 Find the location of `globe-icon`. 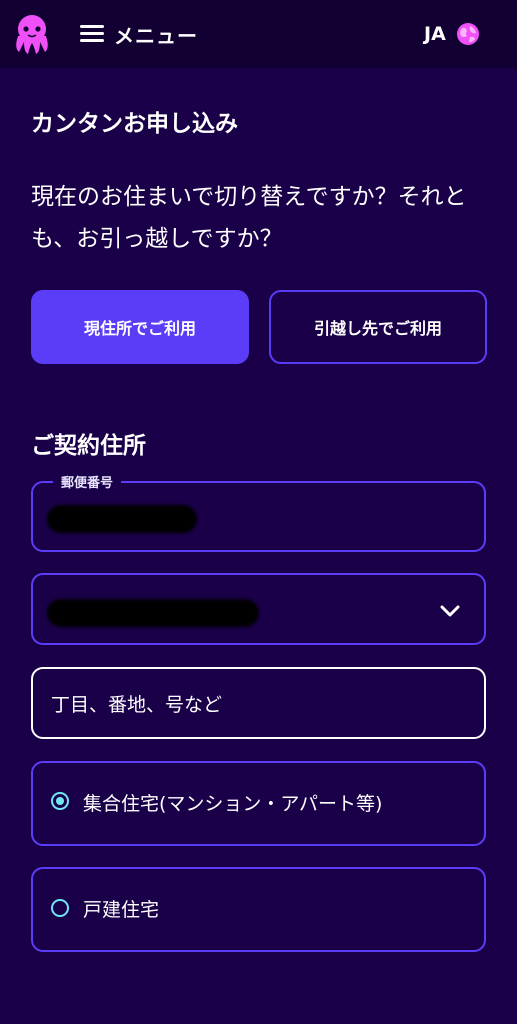

globe-icon is located at coordinates (467, 34).